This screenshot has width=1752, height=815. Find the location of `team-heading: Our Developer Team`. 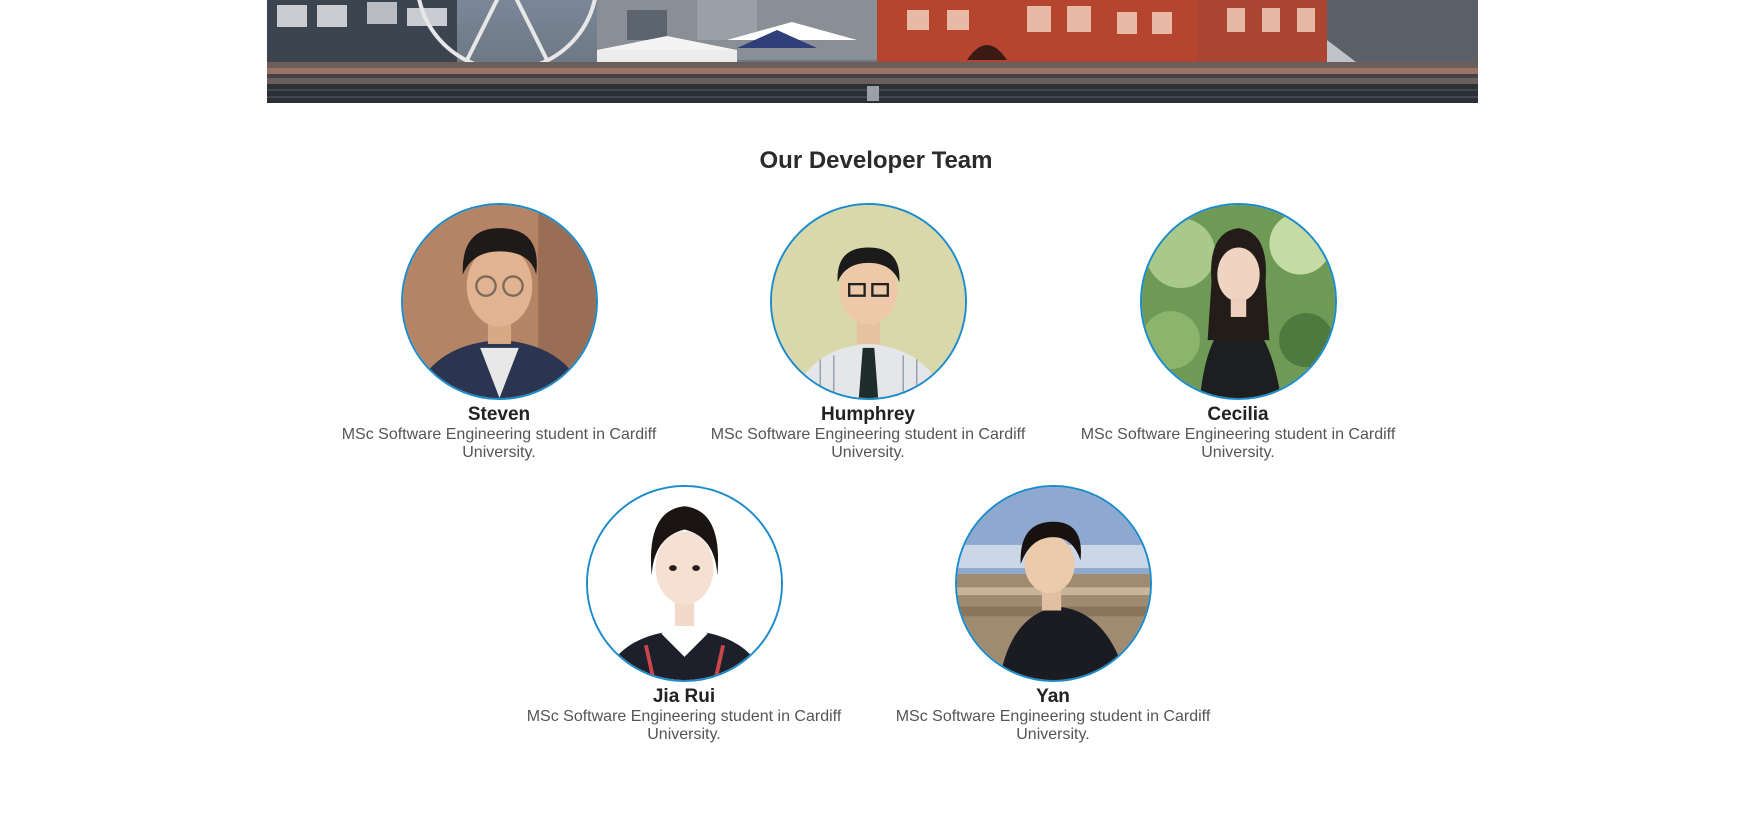

team-heading: Our Developer Team is located at coordinates (876, 160).